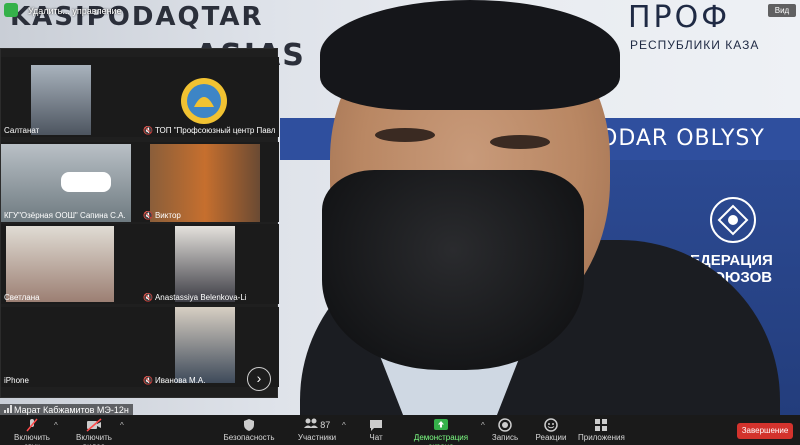  I want to click on share-screen-button: Демонстрация экрана, so click(441, 431).